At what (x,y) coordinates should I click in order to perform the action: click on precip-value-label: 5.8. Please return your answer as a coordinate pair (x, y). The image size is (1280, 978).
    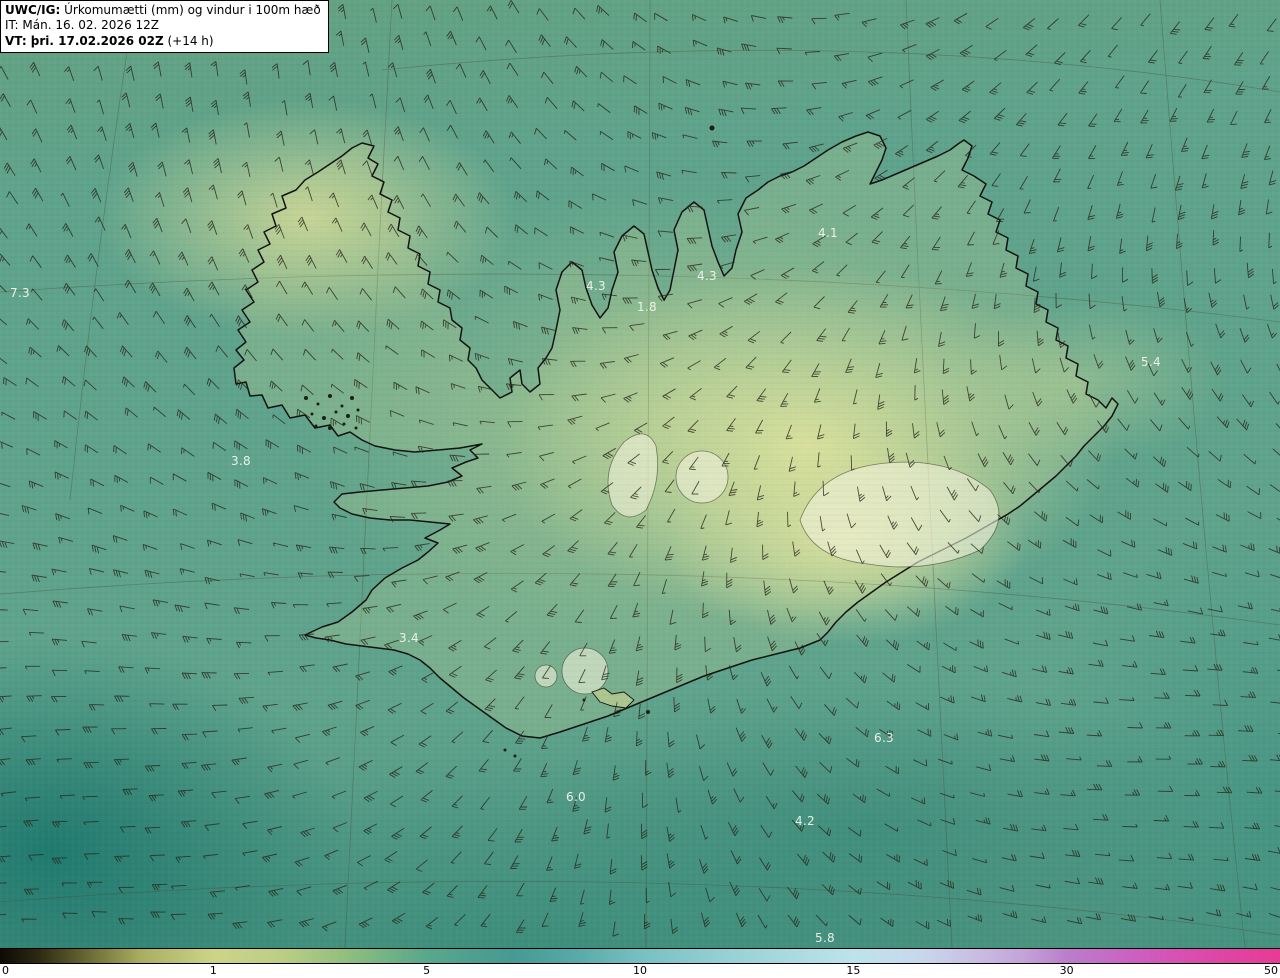
    Looking at the image, I should click on (825, 938).